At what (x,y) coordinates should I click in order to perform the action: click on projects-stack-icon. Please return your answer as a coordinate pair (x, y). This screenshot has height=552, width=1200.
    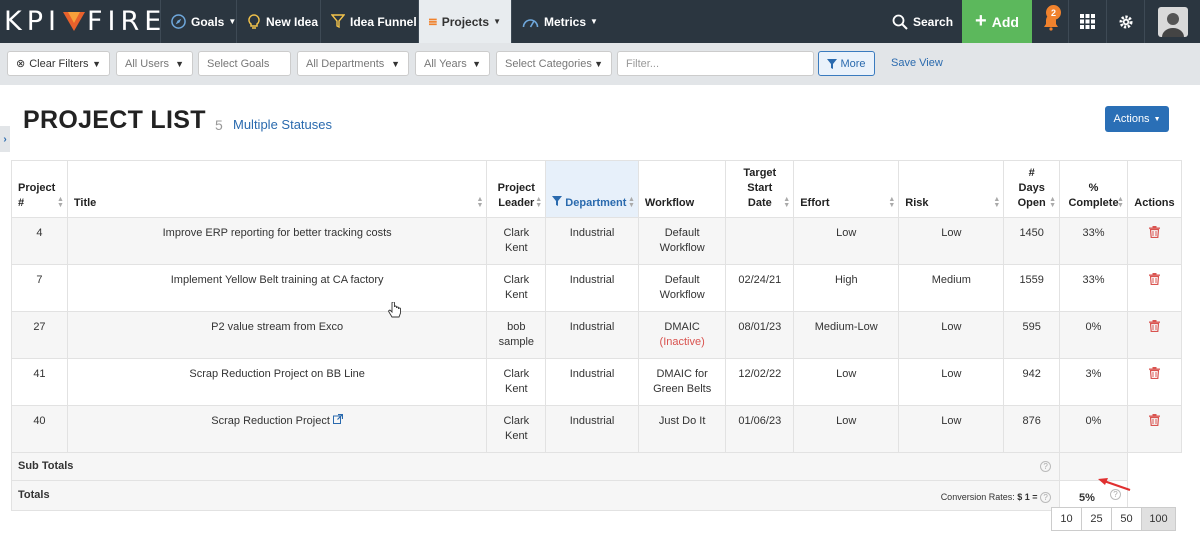
    Looking at the image, I should click on (433, 21).